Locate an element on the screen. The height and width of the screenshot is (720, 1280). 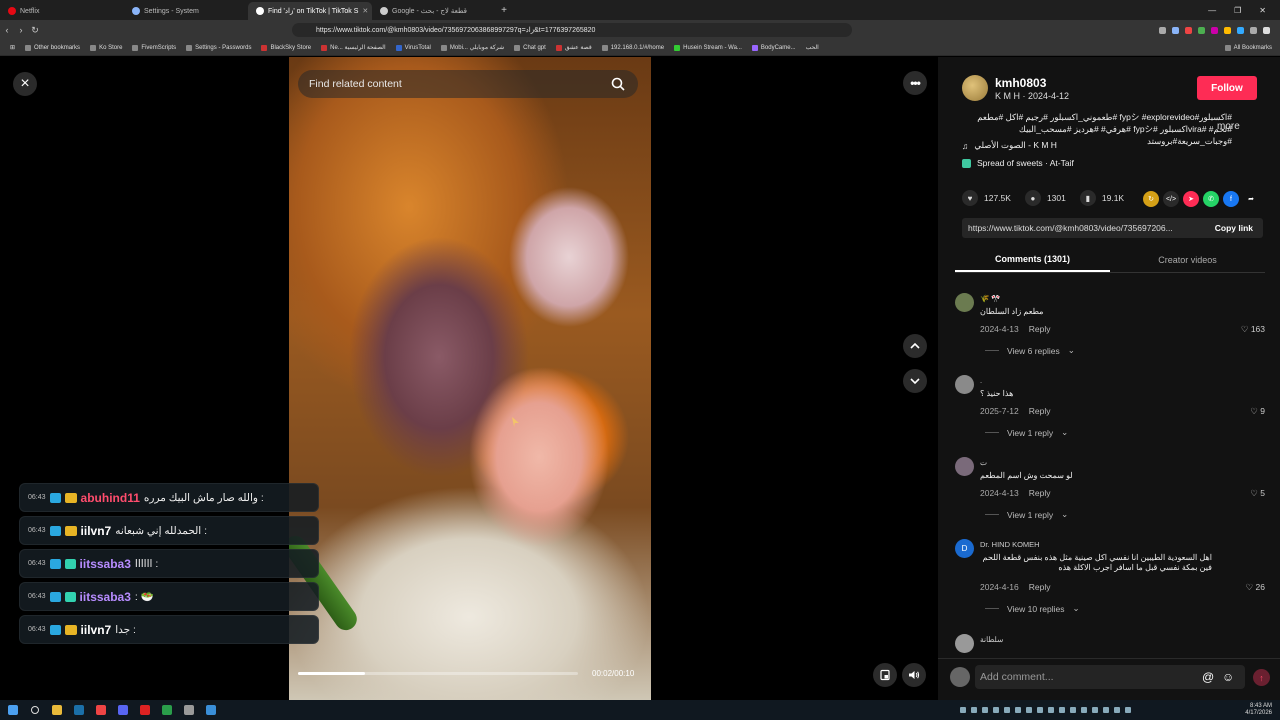
sound-row: ♫ الصوت الأصلي - K M H is located at coordinates (1009, 145).